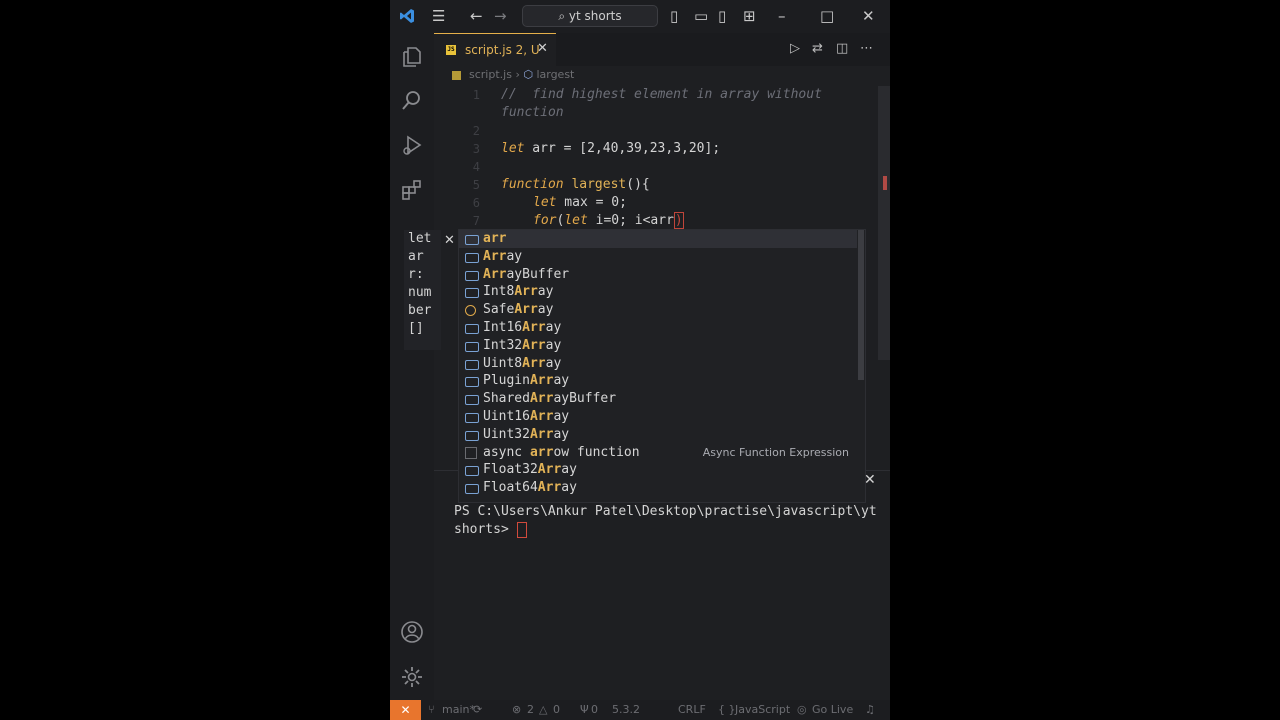 The height and width of the screenshot is (720, 1280). Describe the element at coordinates (658, 346) in the screenshot. I see `suggestion-item: Int32Array` at that location.